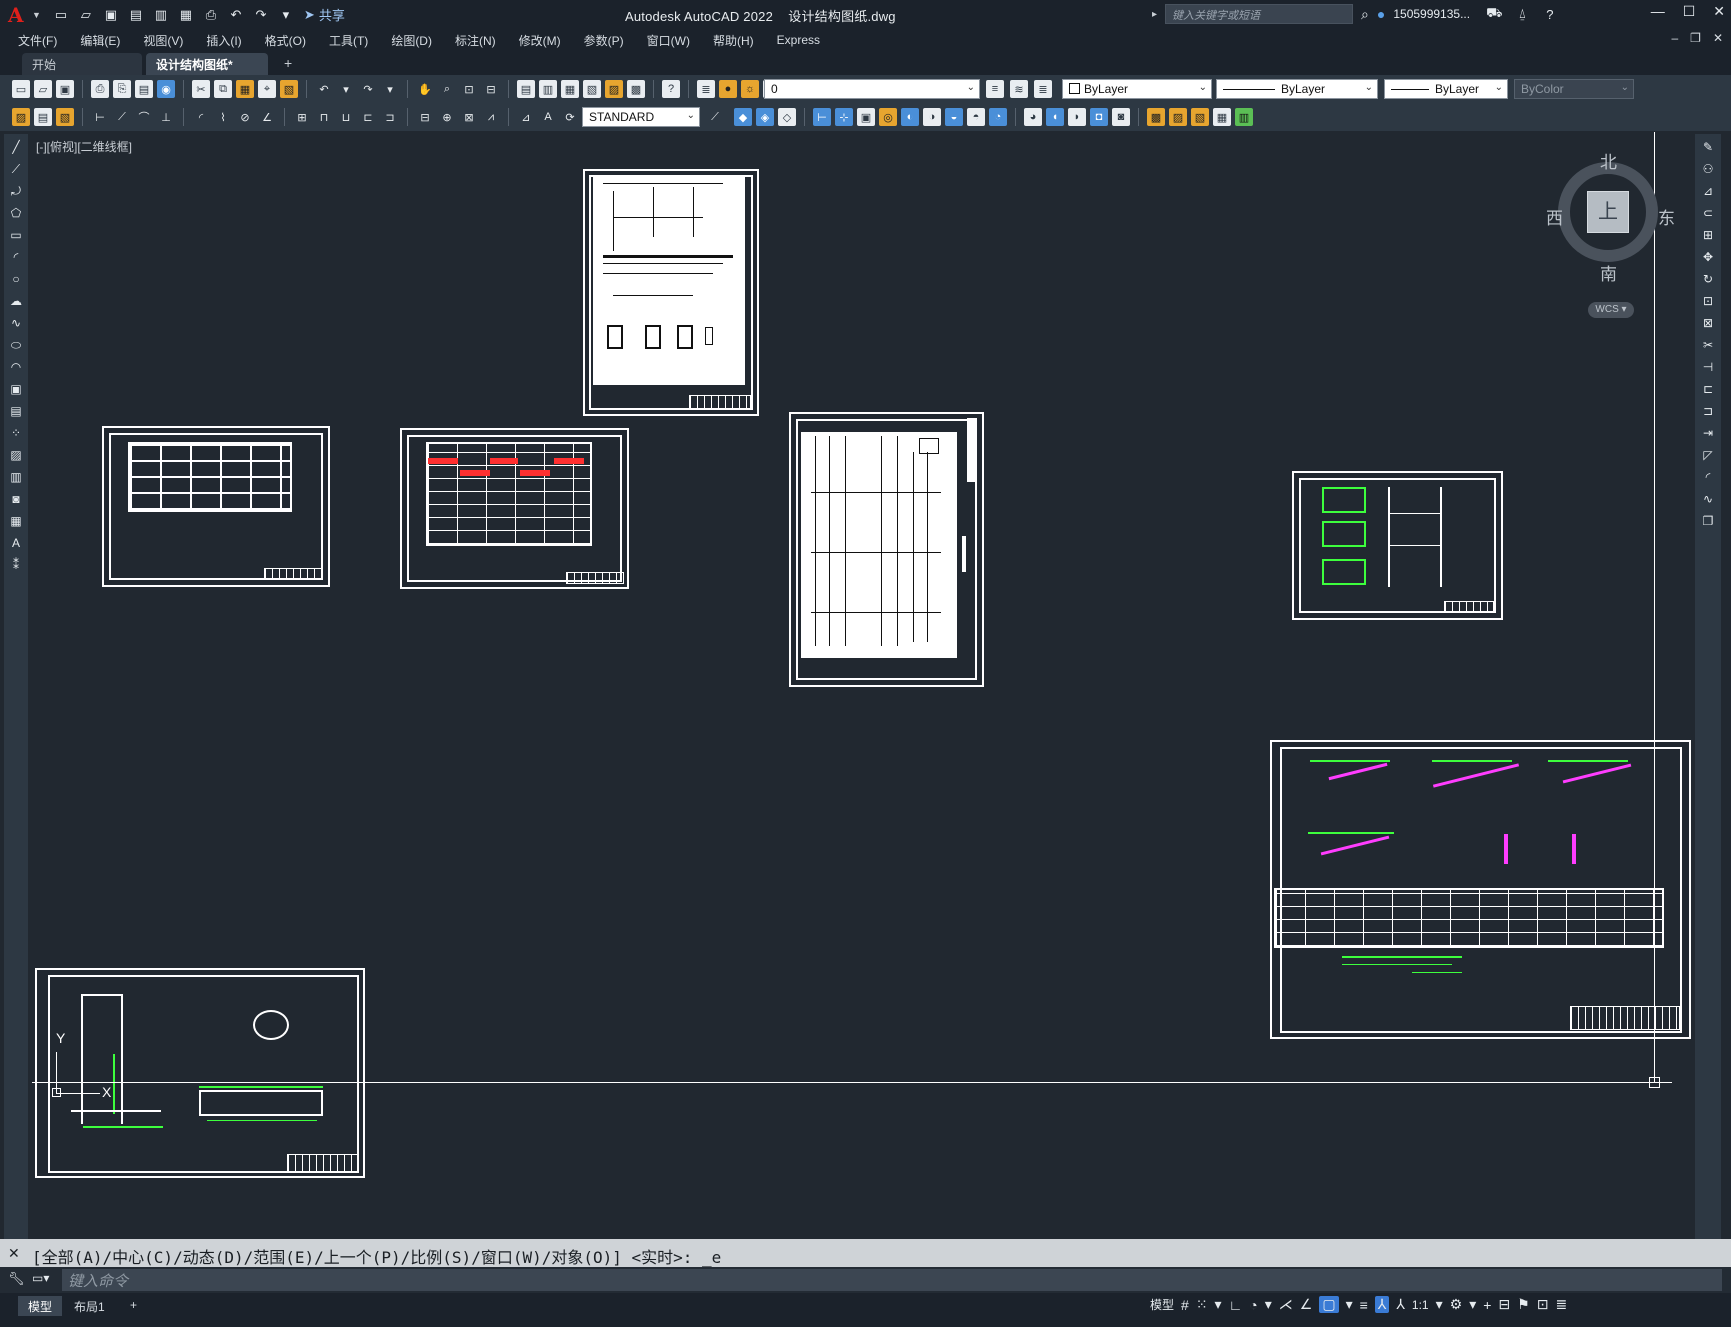 This screenshot has height=1327, width=1731. I want to click on hatch-icon: ▨, so click(16, 455).